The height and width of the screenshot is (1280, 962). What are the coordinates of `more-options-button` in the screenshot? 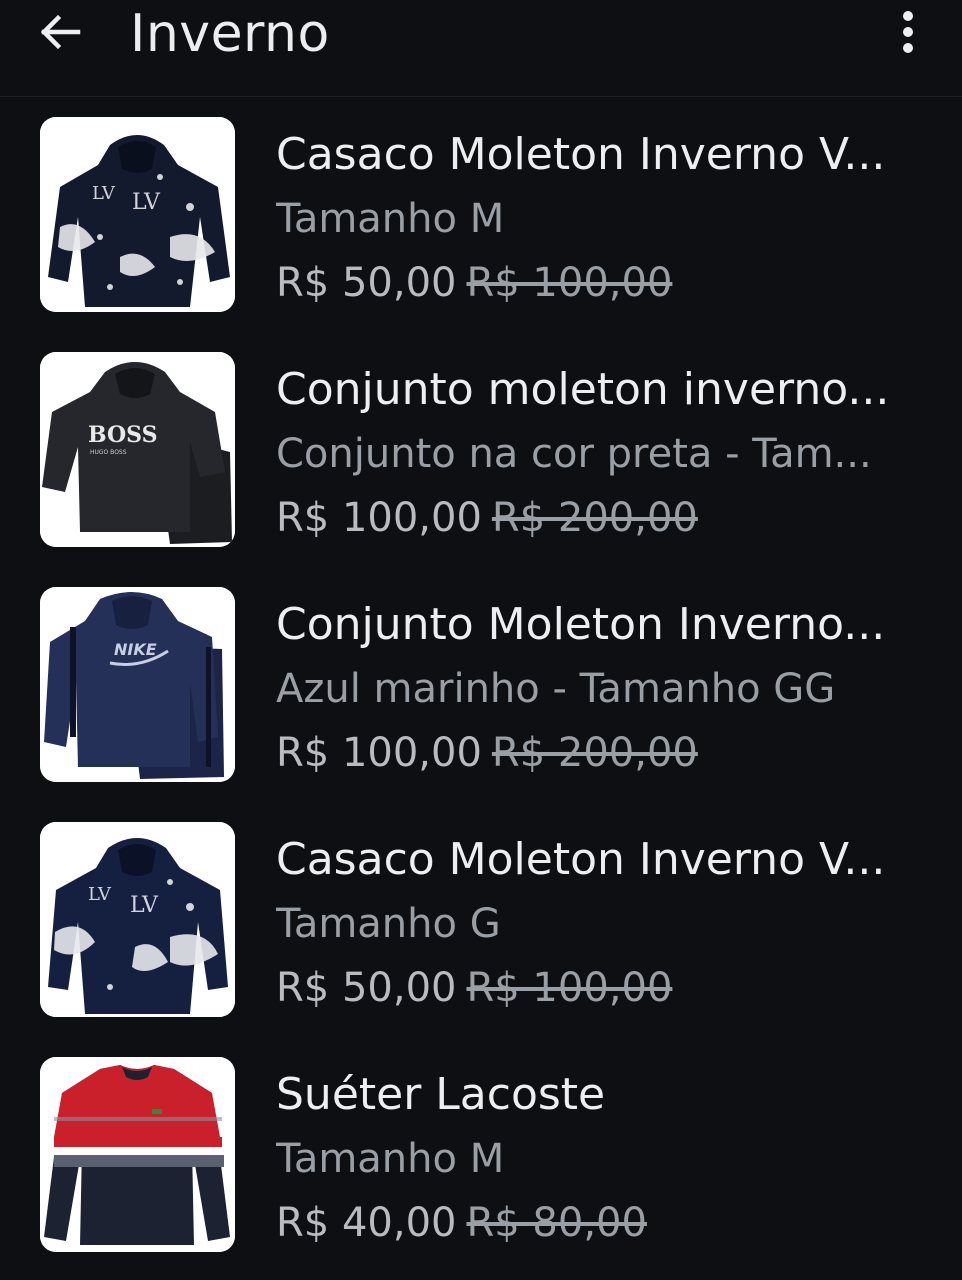 It's located at (908, 32).